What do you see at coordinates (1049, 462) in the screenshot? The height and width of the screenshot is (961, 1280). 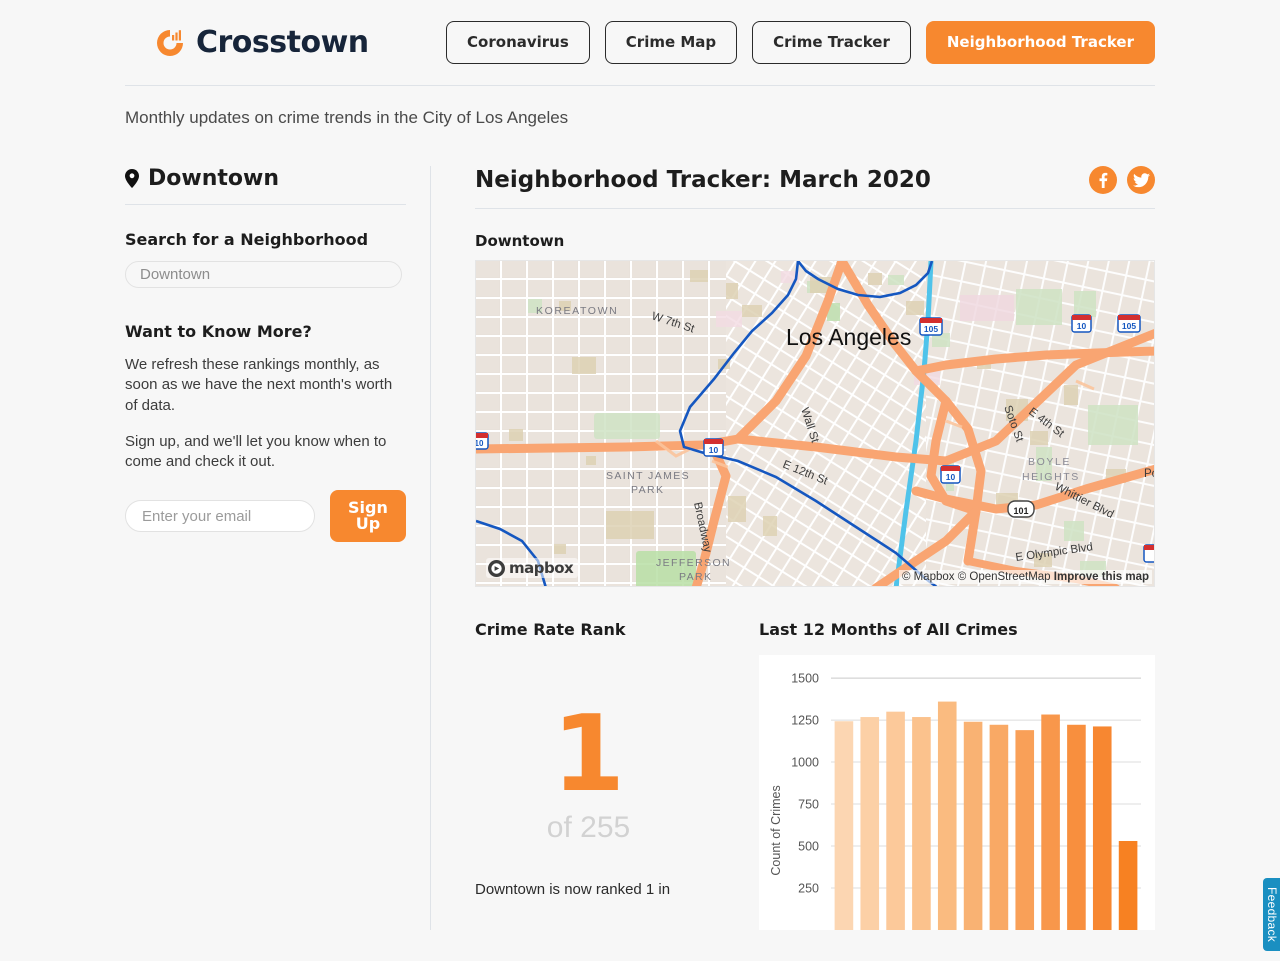 I see `svg-text: BOYLE` at bounding box center [1049, 462].